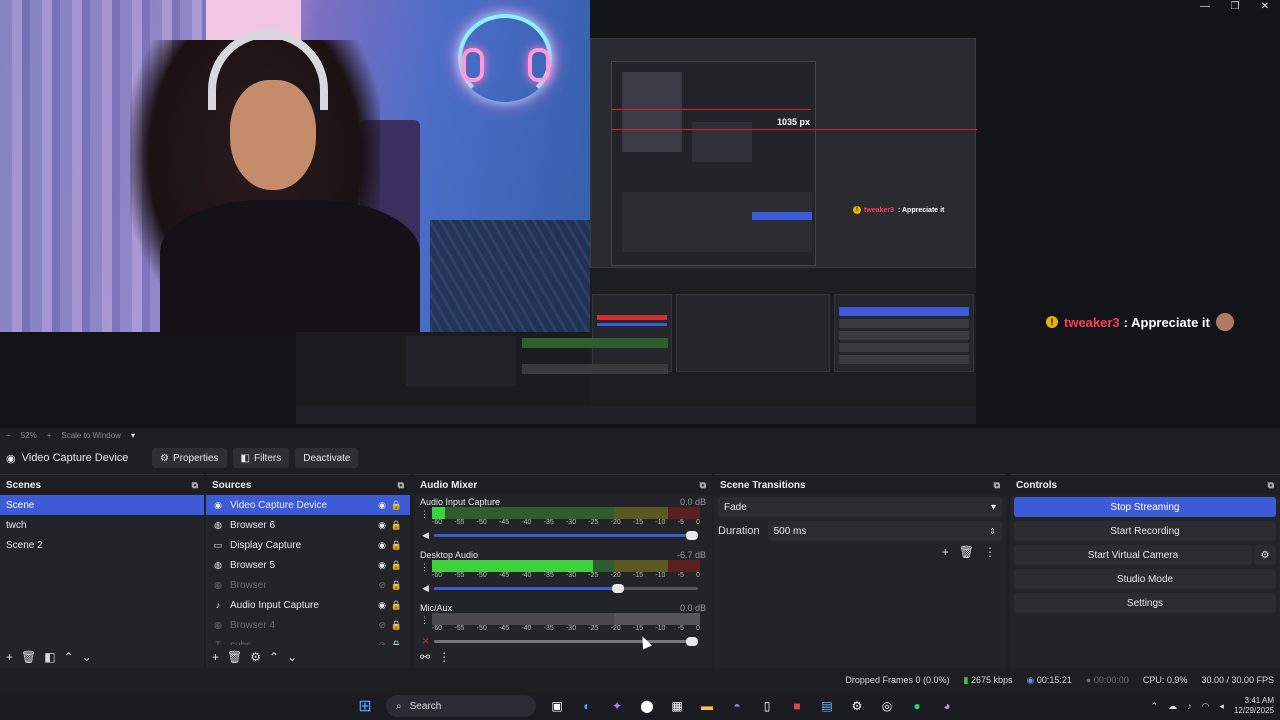  I want to click on source-item: ◍ Browser 4 ⊘ 🔒, so click(308, 625).